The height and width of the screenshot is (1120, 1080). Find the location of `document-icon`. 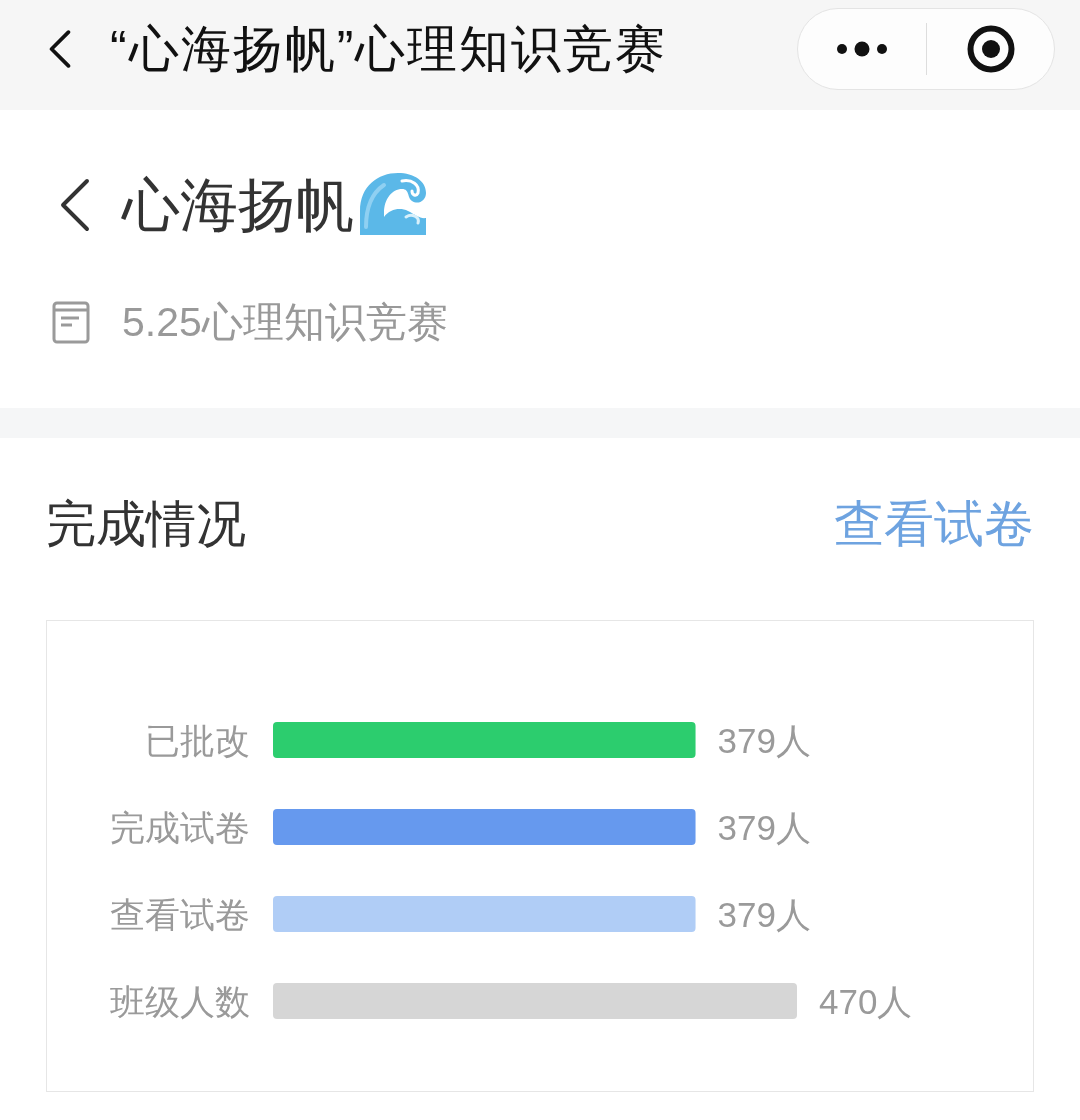

document-icon is located at coordinates (71, 322).